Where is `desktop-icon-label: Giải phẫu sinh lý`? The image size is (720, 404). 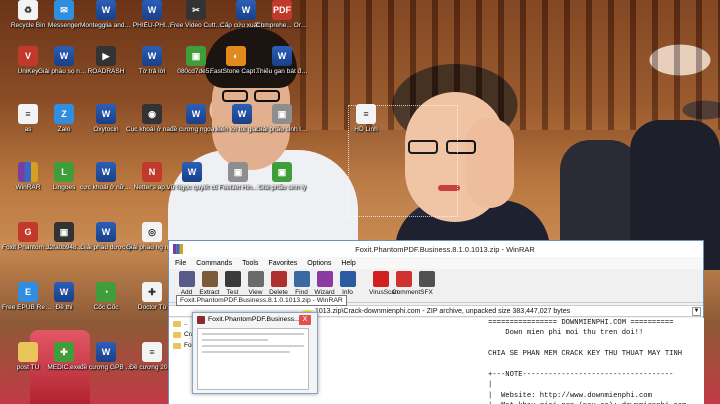 desktop-icon-label: Giải phẫu sinh lý is located at coordinates (282, 187).